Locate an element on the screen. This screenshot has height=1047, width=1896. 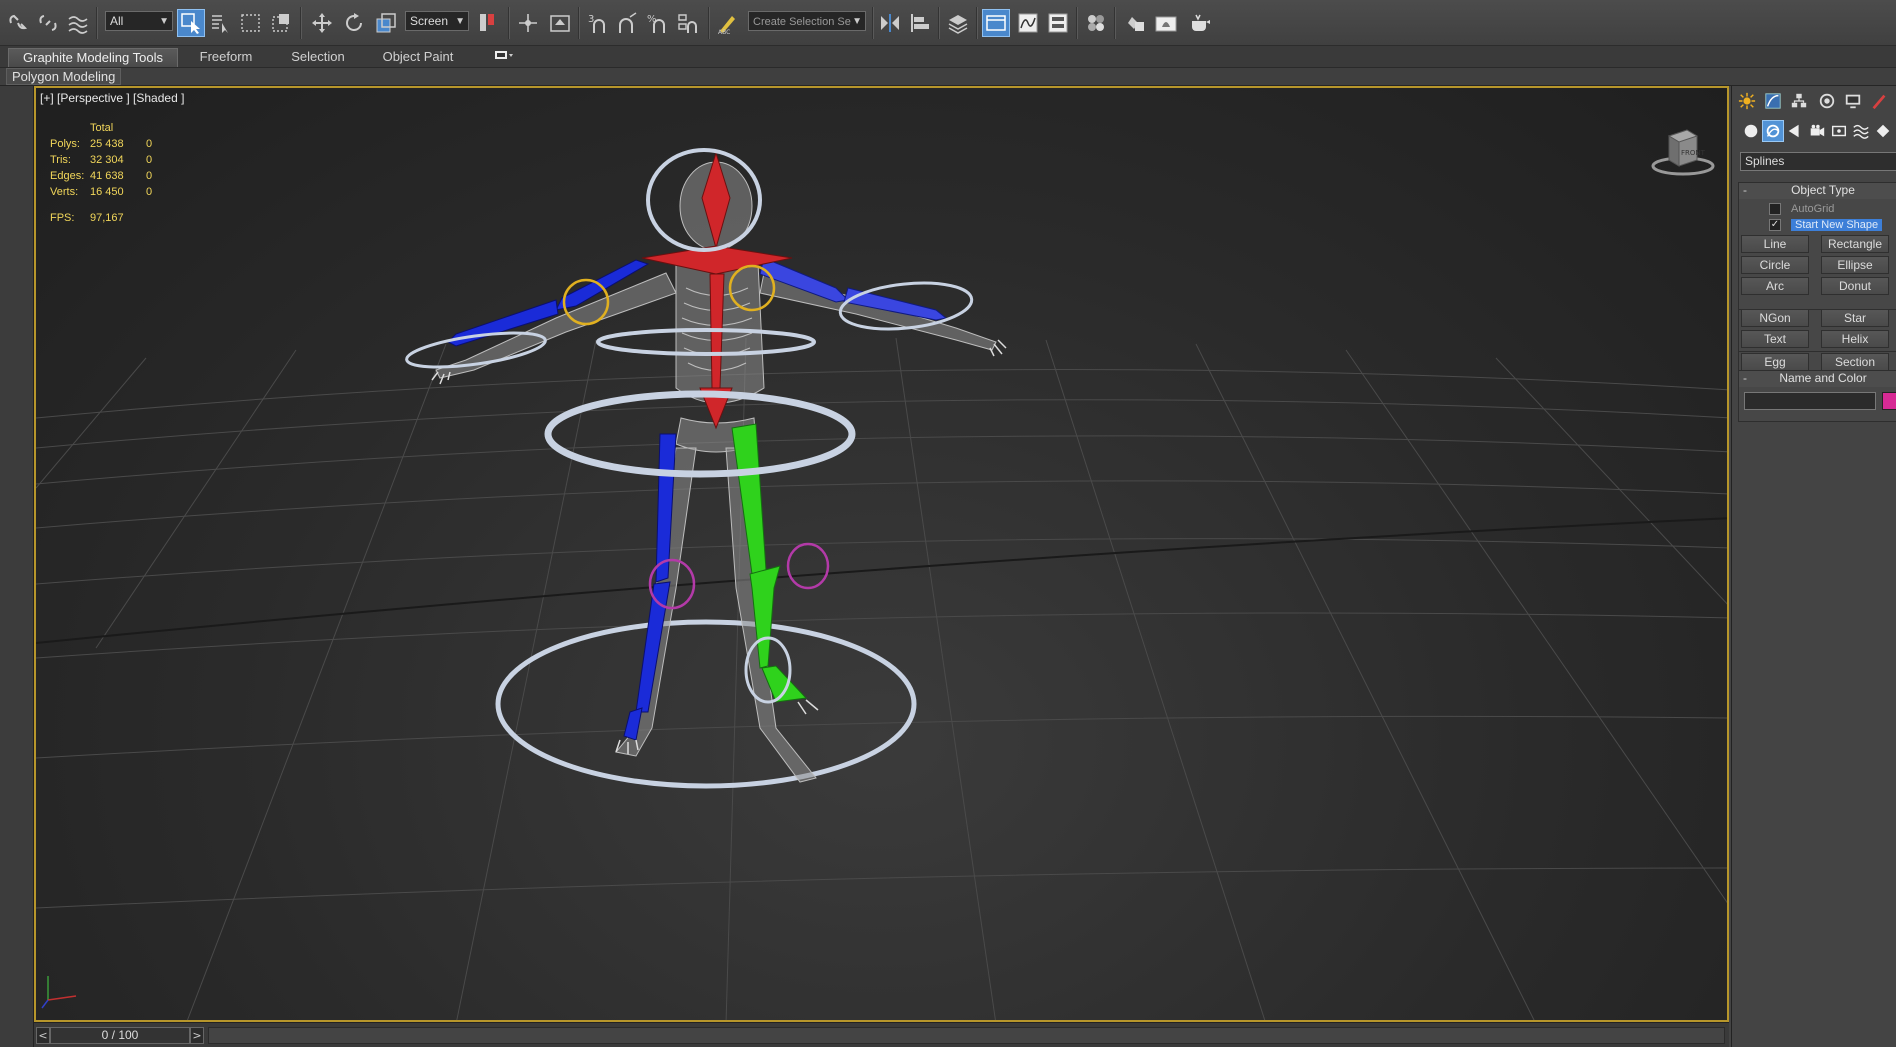
utilities-tab-icon is located at coordinates (1879, 101).